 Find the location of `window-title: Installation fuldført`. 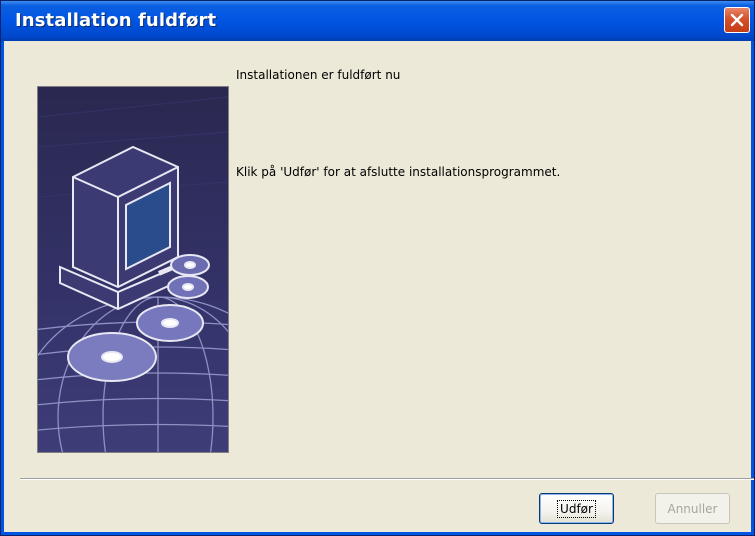

window-title: Installation fuldført is located at coordinates (116, 20).